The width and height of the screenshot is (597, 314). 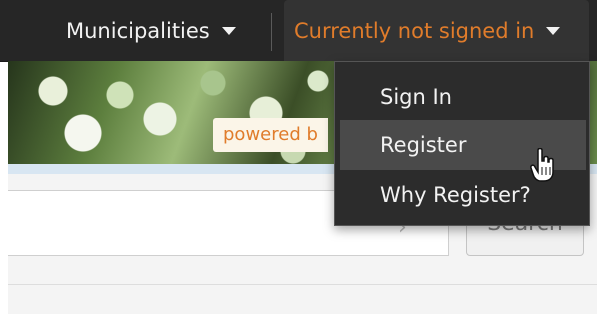 What do you see at coordinates (271, 32) in the screenshot?
I see `nav-divider` at bounding box center [271, 32].